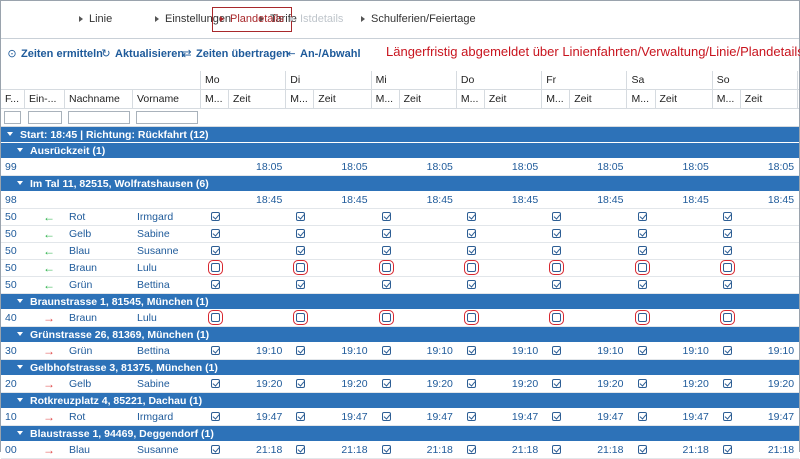 This screenshot has width=800, height=459. Describe the element at coordinates (400, 234) in the screenshot. I see `table-row: 50 ← Gelb Sabine` at that location.